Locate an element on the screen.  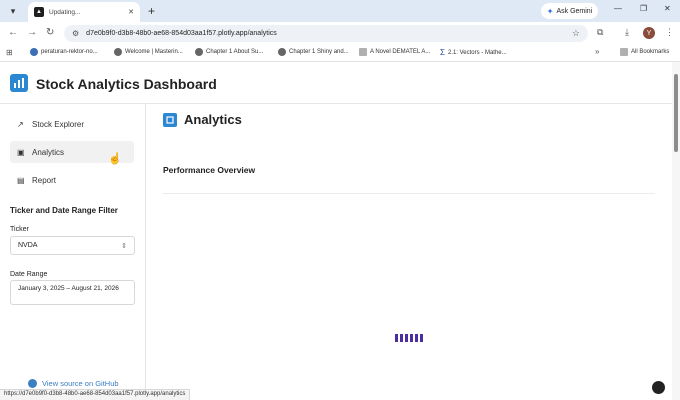
report-icon: ▤ is located at coordinates (21, 180).